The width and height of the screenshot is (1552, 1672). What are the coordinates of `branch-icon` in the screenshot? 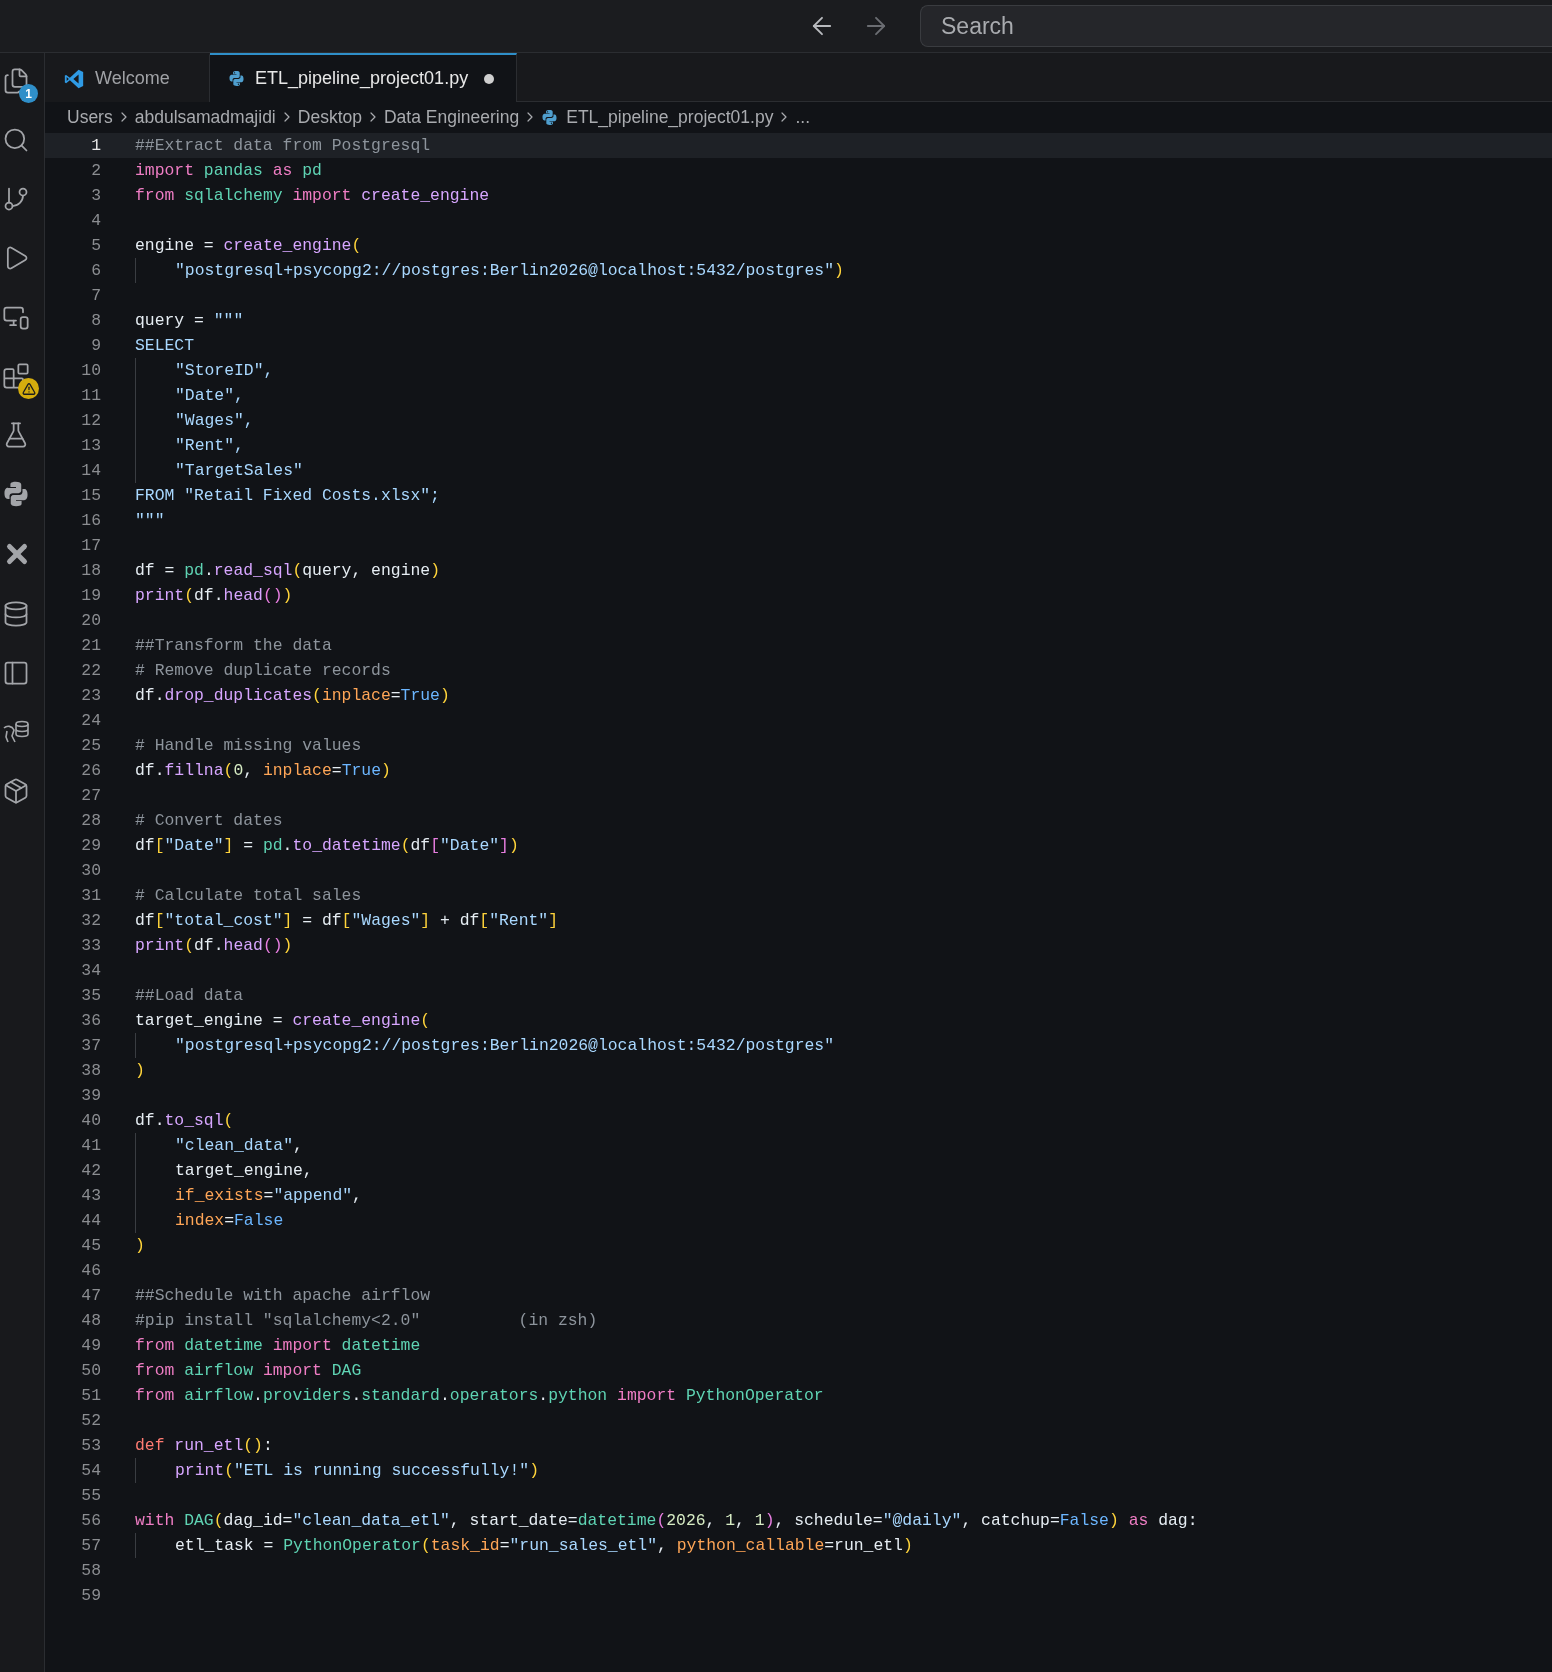 It's located at (16, 199).